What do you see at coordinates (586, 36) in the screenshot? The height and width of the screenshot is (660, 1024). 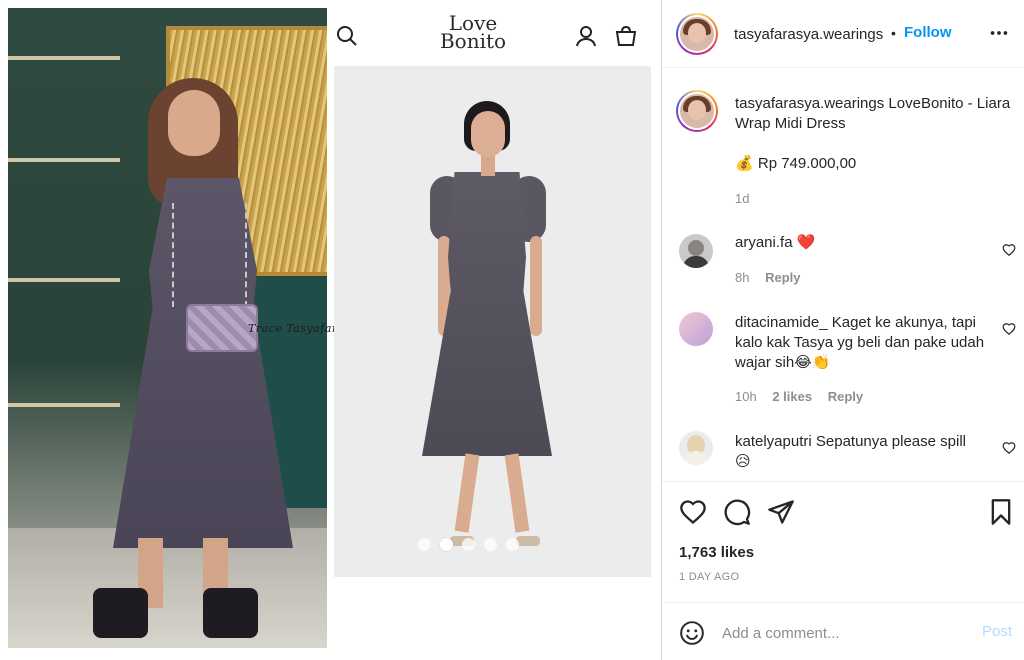 I see `user-icon` at bounding box center [586, 36].